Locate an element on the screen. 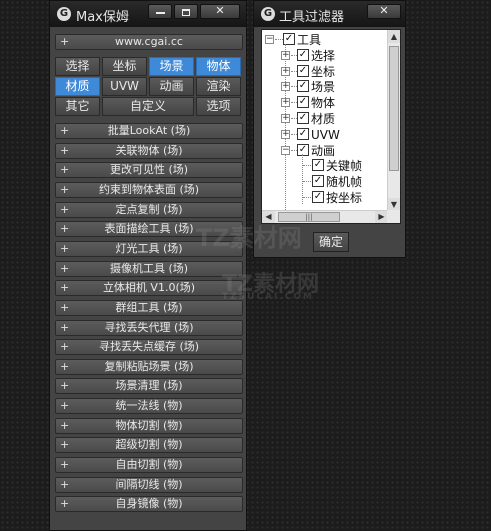 This screenshot has height=531, width=491. tool-rollout: + 摄像机工具 (场) is located at coordinates (149, 269).